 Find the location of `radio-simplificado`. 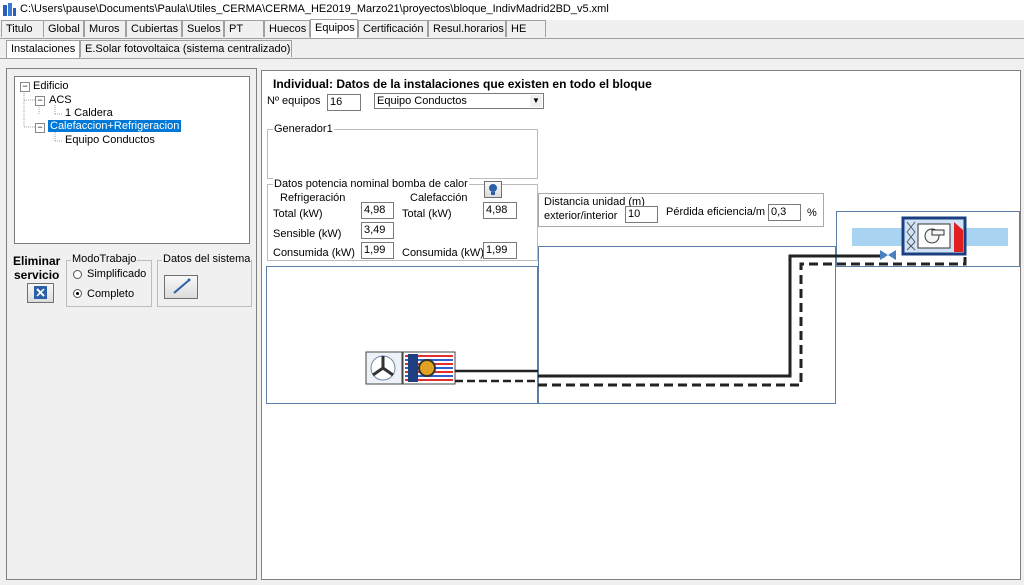

radio-simplificado is located at coordinates (77, 274).